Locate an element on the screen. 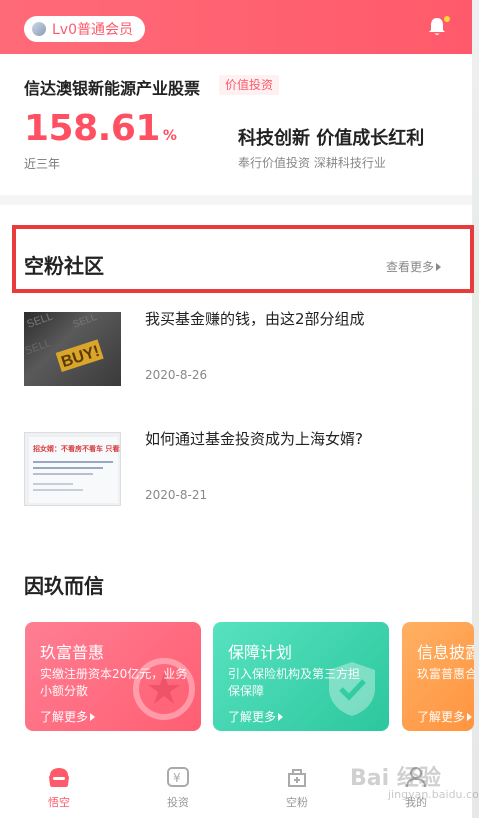 The width and height of the screenshot is (479, 818). invest-icon: ¥ is located at coordinates (178, 777).